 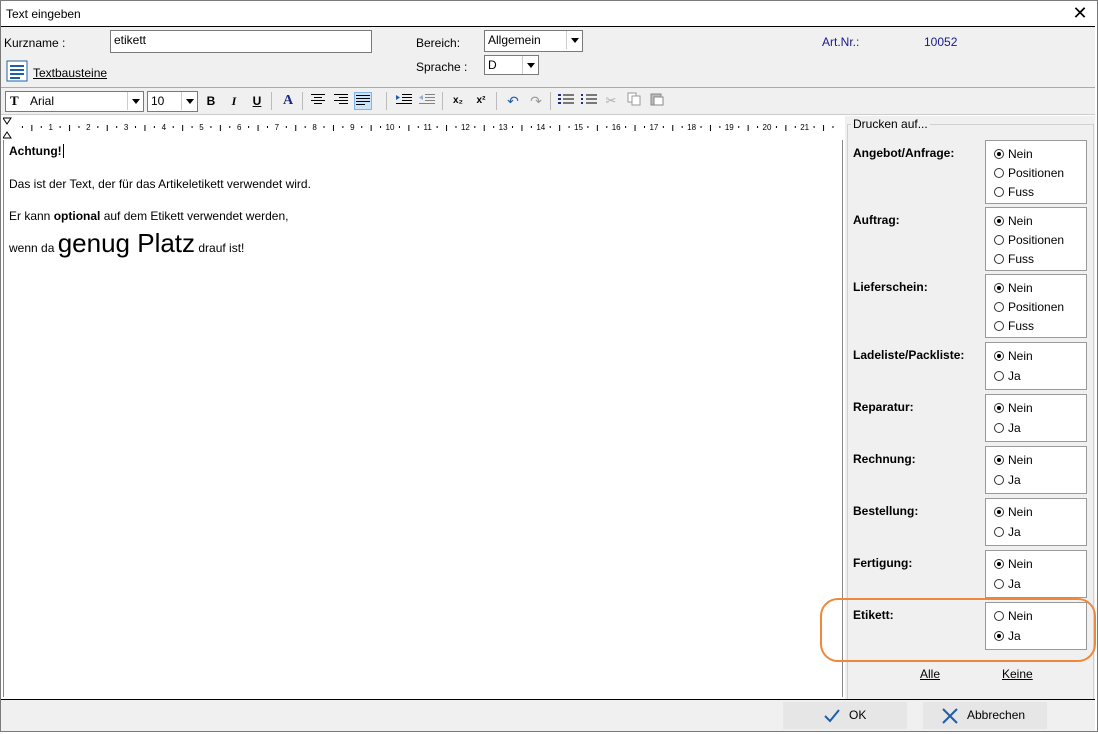 What do you see at coordinates (302, 101) in the screenshot?
I see `toolbar-separator` at bounding box center [302, 101].